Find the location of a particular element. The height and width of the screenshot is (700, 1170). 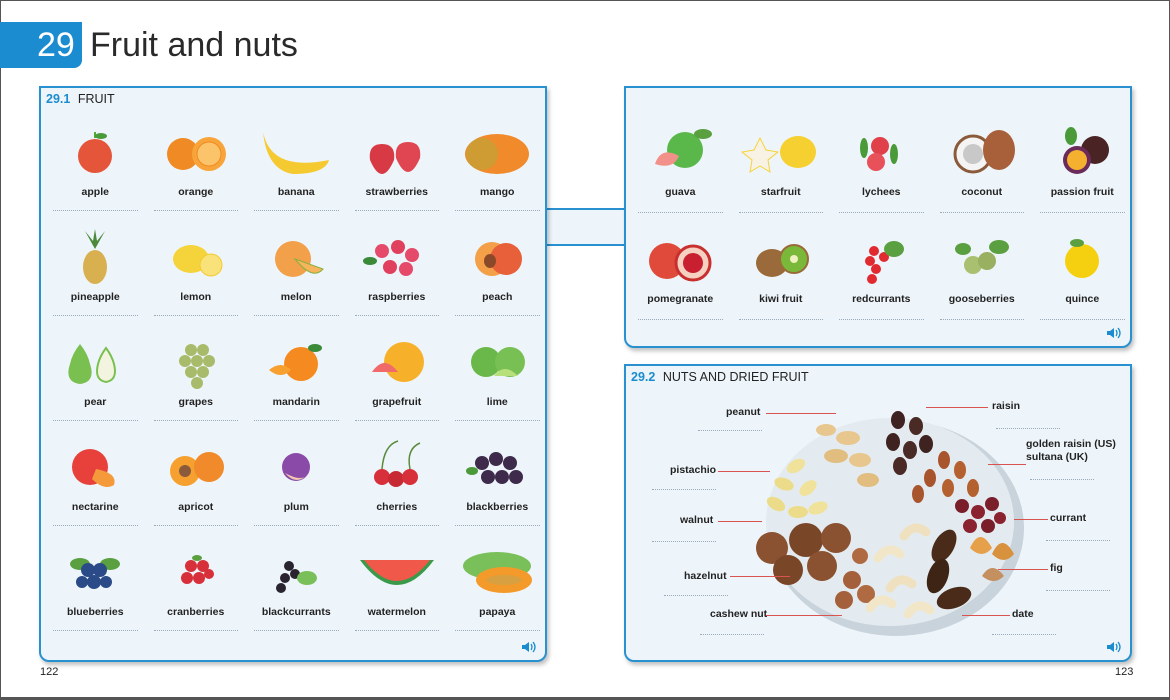

vocab-item-peach: peach is located at coordinates (497, 275).